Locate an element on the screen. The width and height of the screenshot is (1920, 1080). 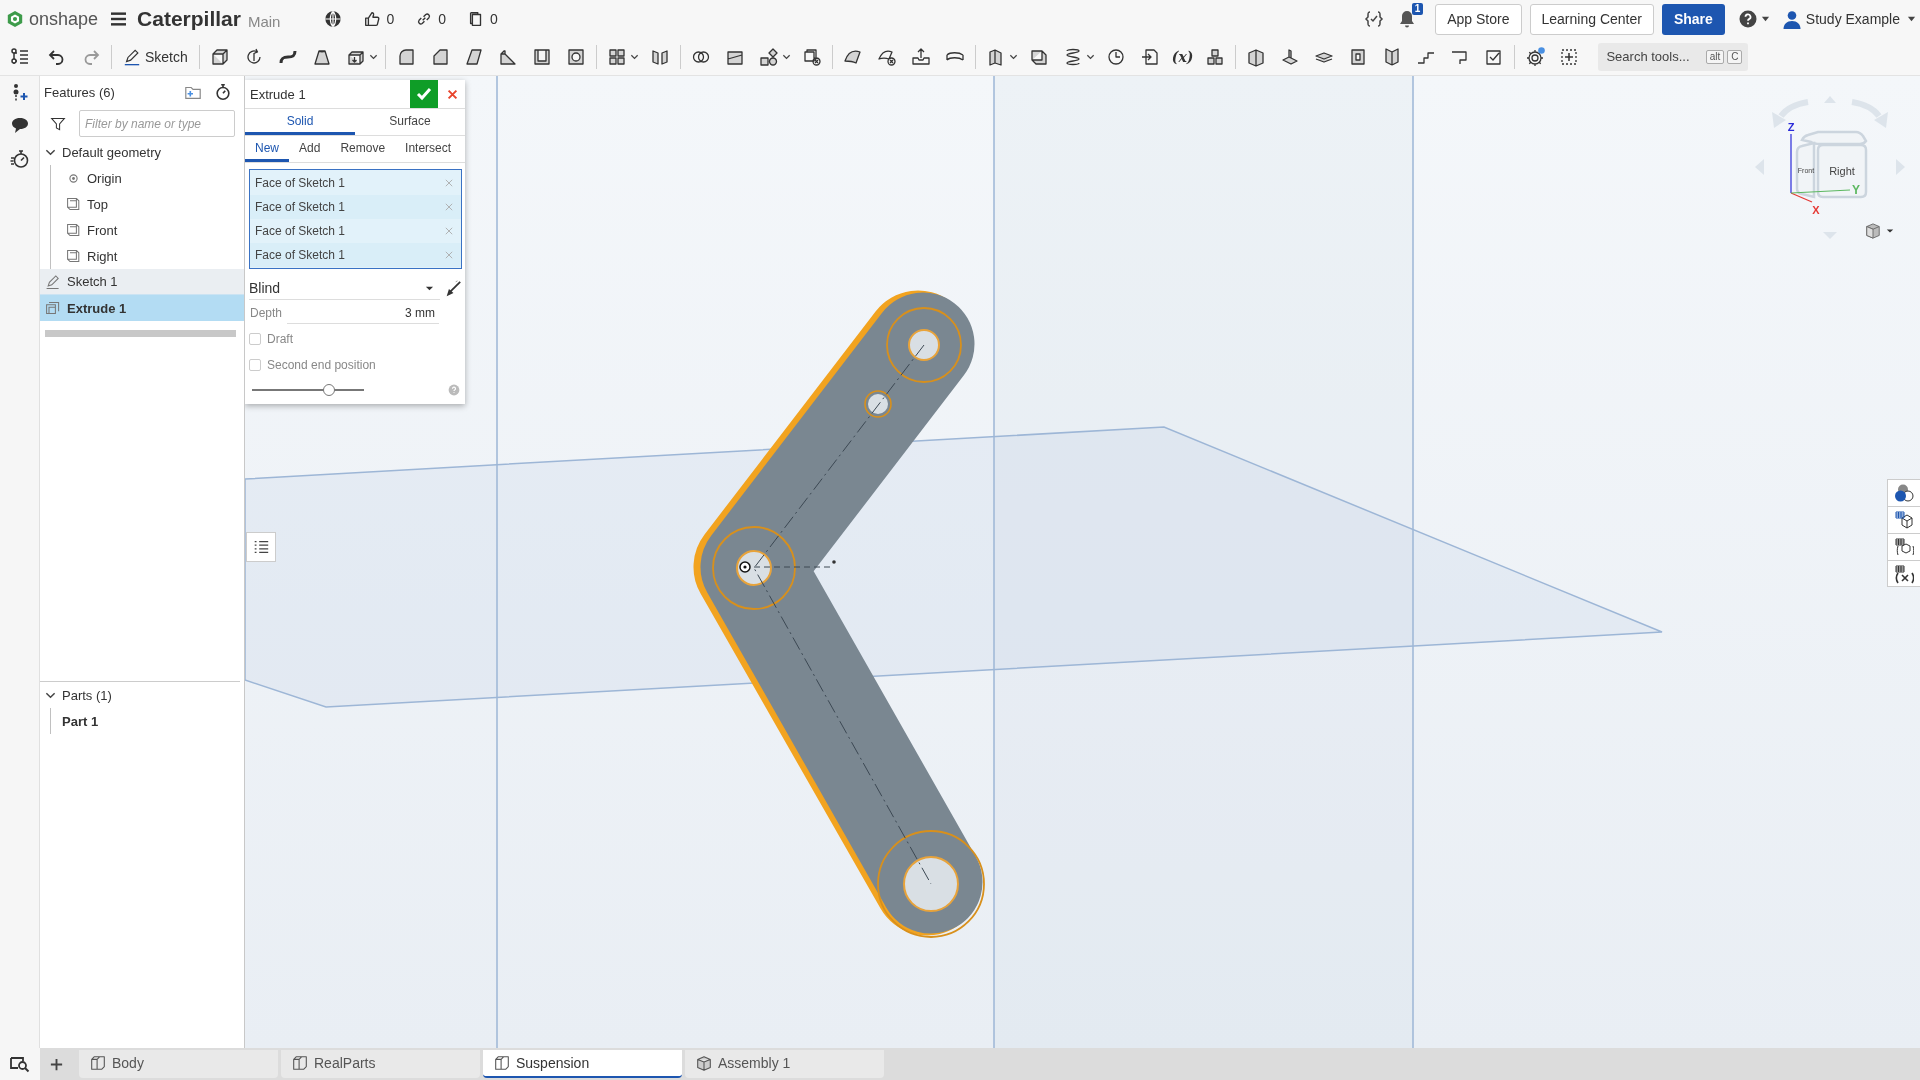
selection-list: Face of Sketch 1 Face of Sketch 1 Face of Sketch 1 Face of Sketch 1 is located at coordinates (355, 219).